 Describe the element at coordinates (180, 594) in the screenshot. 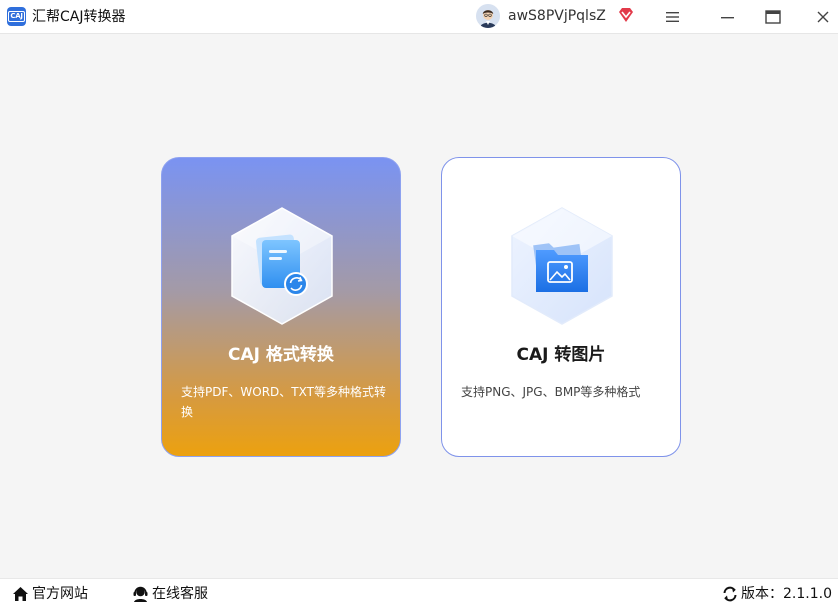

I see `online-support-label: 在线客服` at that location.